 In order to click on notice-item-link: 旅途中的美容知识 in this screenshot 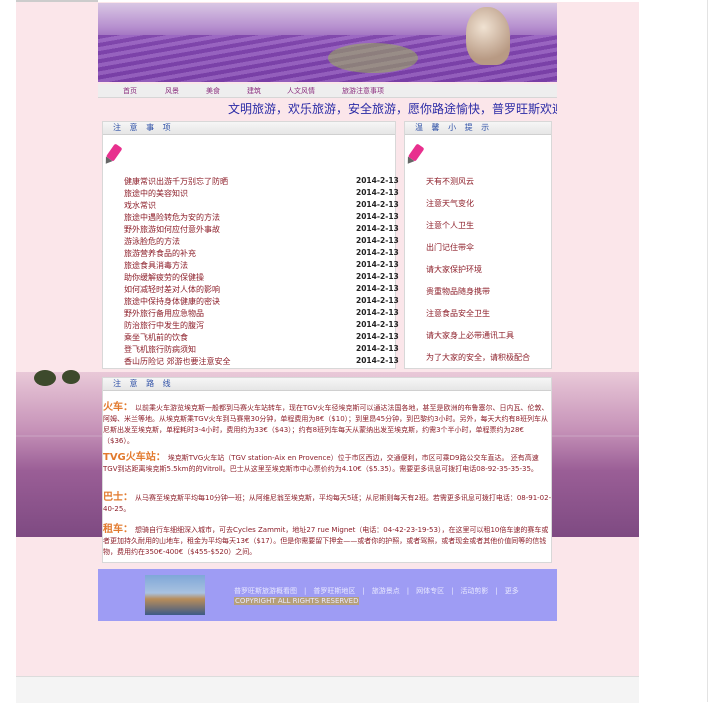, I will do `click(156, 193)`.